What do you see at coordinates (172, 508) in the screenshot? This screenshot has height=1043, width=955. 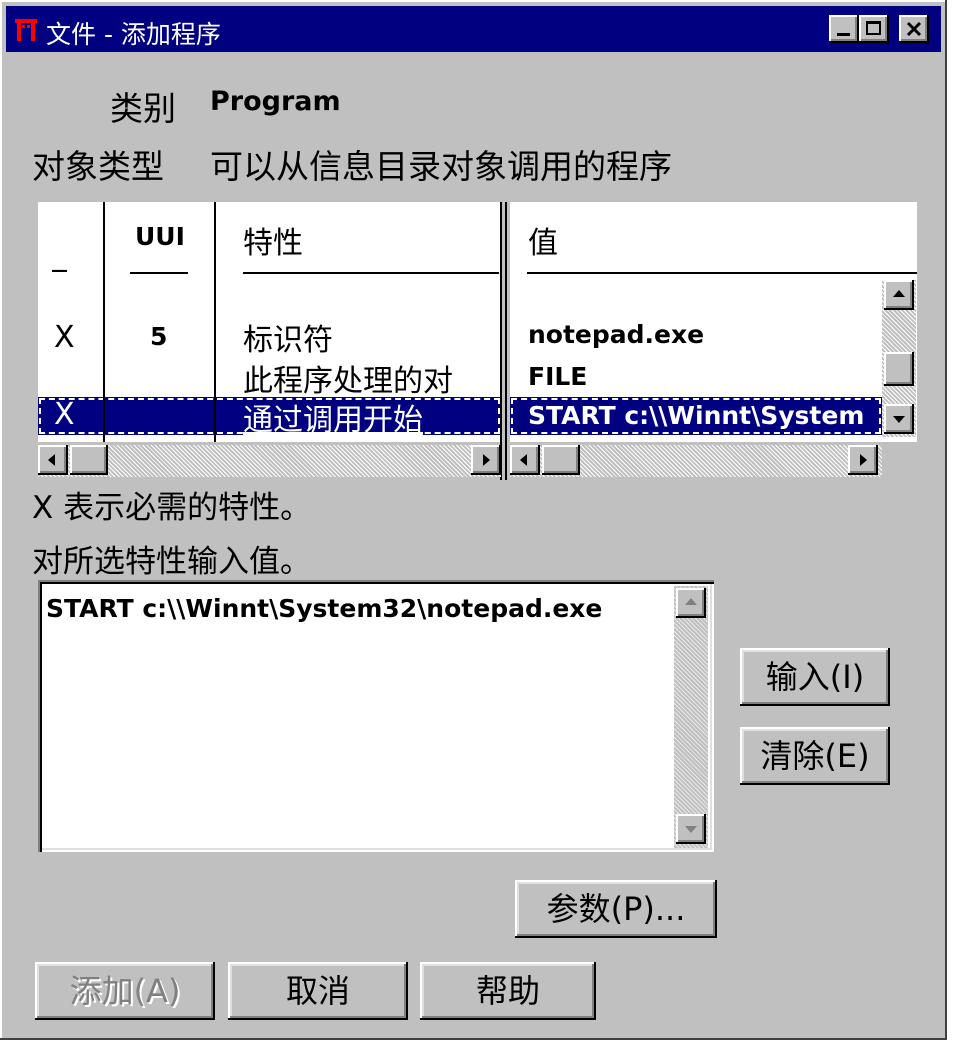 I see `required-note: X 表示必需的特性。` at bounding box center [172, 508].